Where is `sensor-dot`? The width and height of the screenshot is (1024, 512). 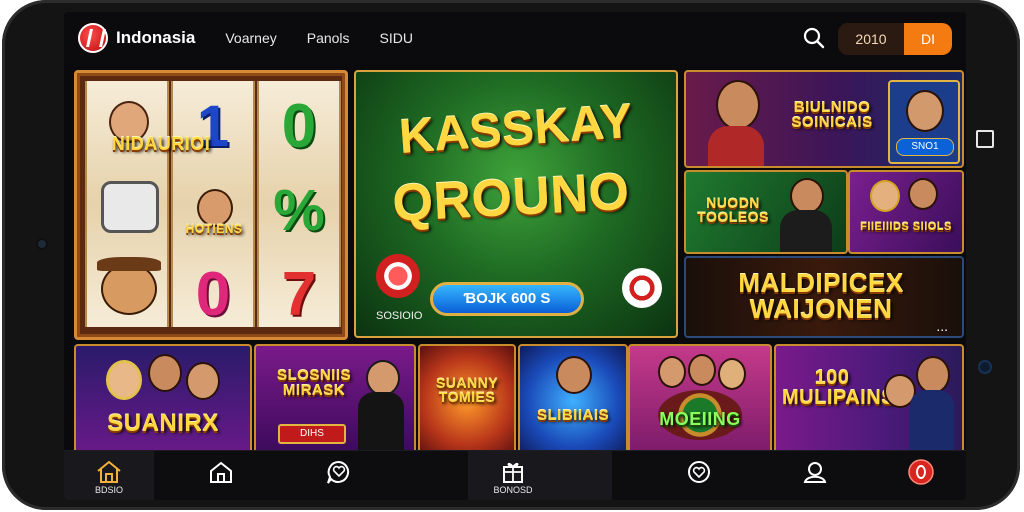
sensor-dot is located at coordinates (985, 367).